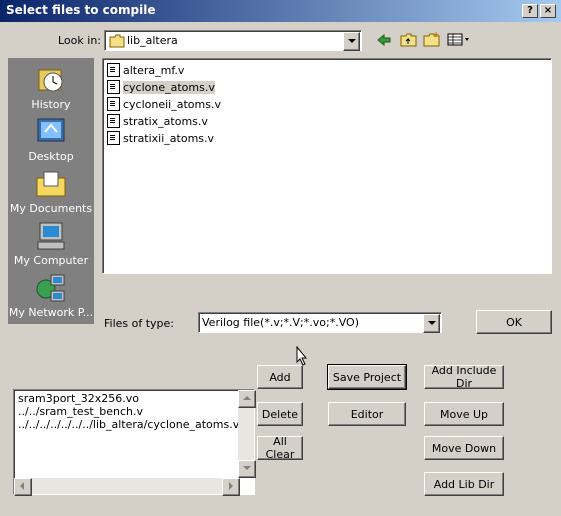 This screenshot has height=516, width=561. What do you see at coordinates (367, 377) in the screenshot?
I see `save-project-button: Save Project` at bounding box center [367, 377].